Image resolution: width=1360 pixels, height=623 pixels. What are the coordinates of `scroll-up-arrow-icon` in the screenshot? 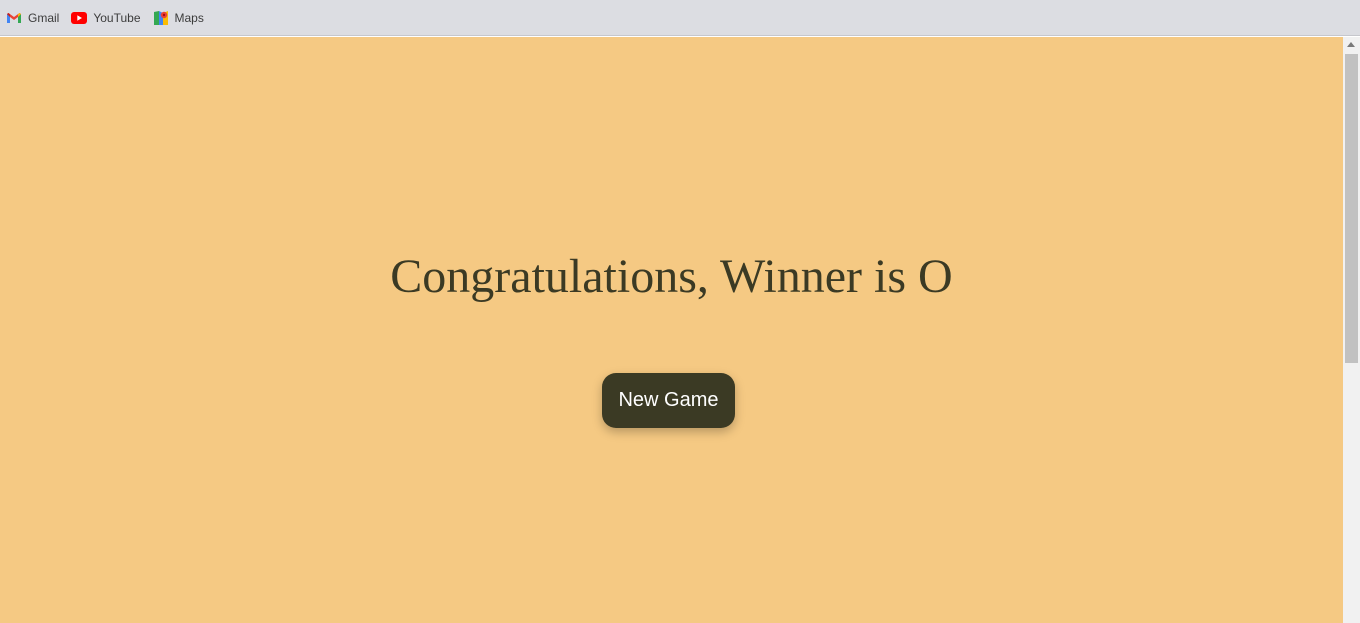 It's located at (1351, 44).